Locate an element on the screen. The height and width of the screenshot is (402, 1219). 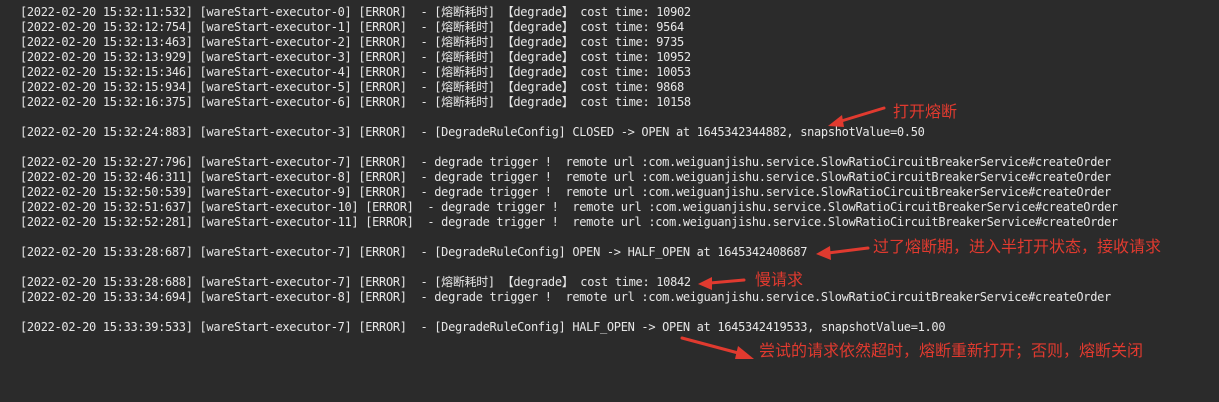
annotation-half-open: 过了熔断期，进入半打开状态，接收请求 is located at coordinates (1017, 246).